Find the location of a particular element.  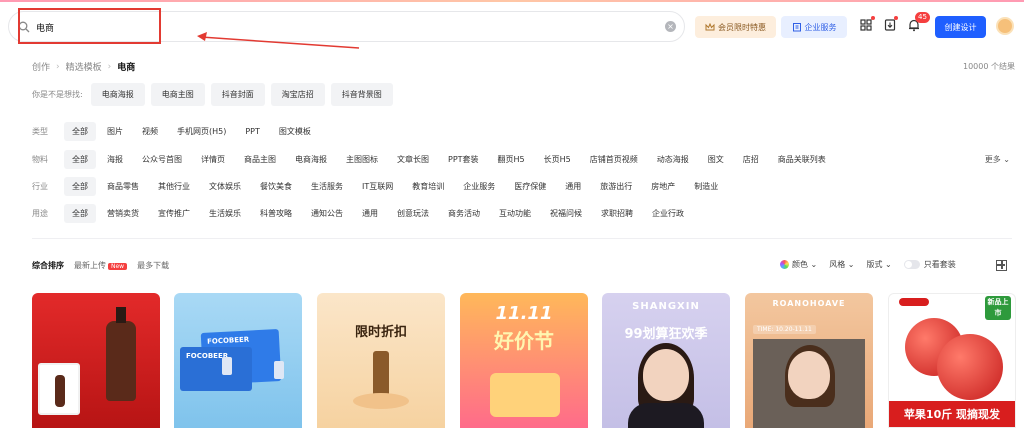

gift-box-image is located at coordinates (525, 395).